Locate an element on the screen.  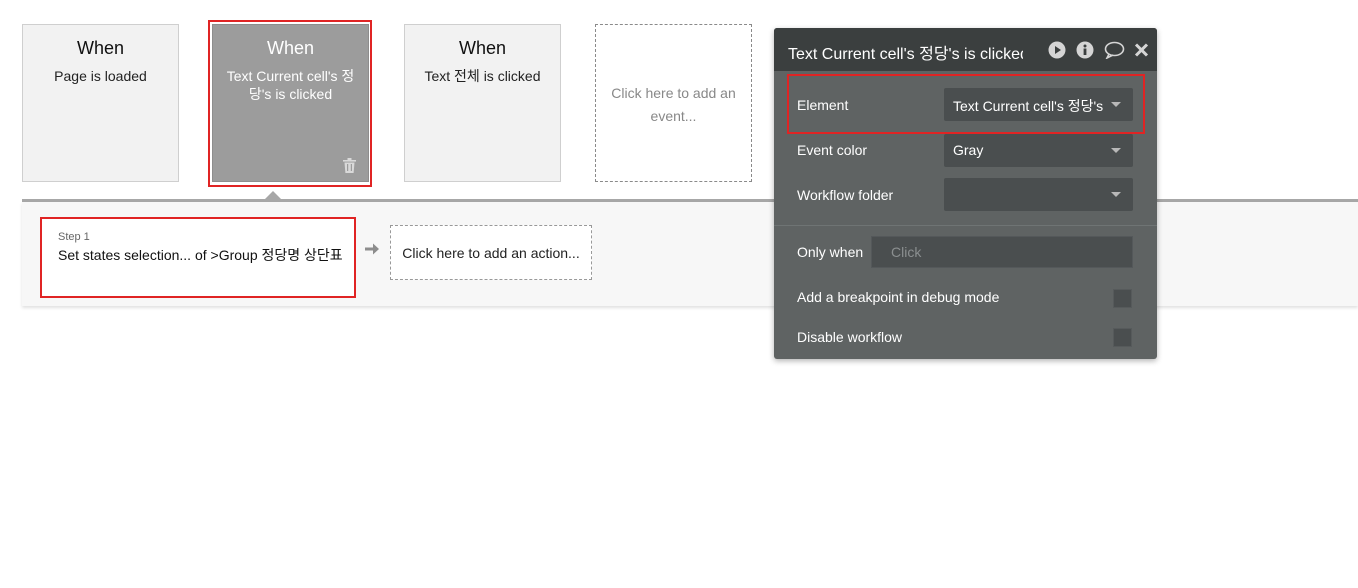
panel-title: Text Current cell's 정당's is clicked is located at coordinates (905, 54).